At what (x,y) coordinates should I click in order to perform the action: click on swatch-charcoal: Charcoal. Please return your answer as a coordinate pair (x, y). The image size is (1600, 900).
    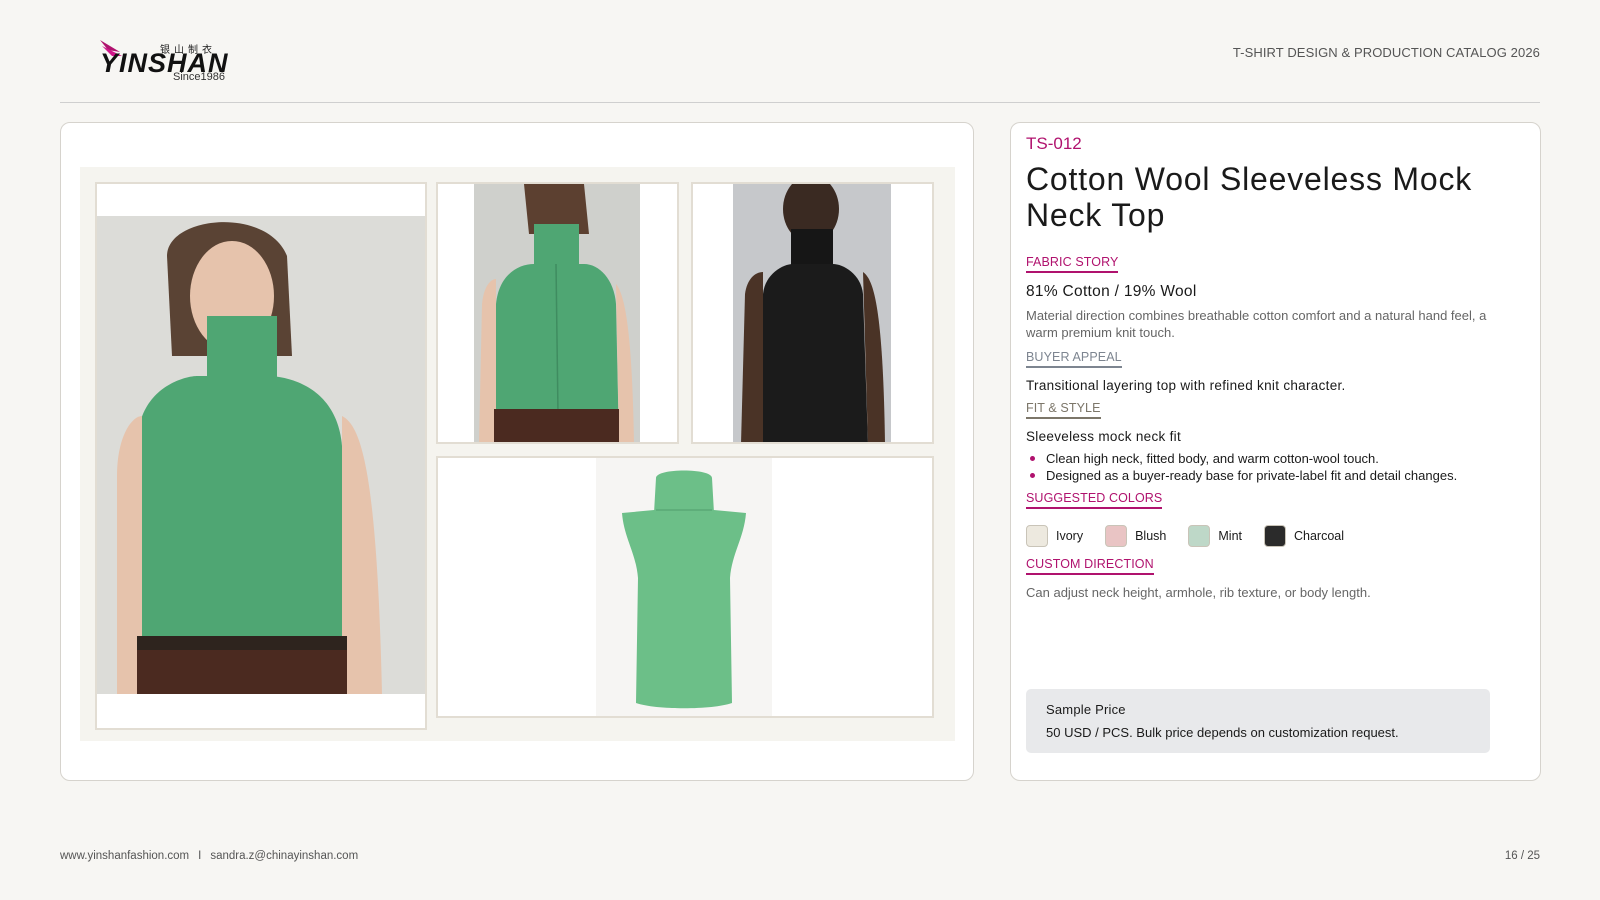
    Looking at the image, I should click on (1304, 536).